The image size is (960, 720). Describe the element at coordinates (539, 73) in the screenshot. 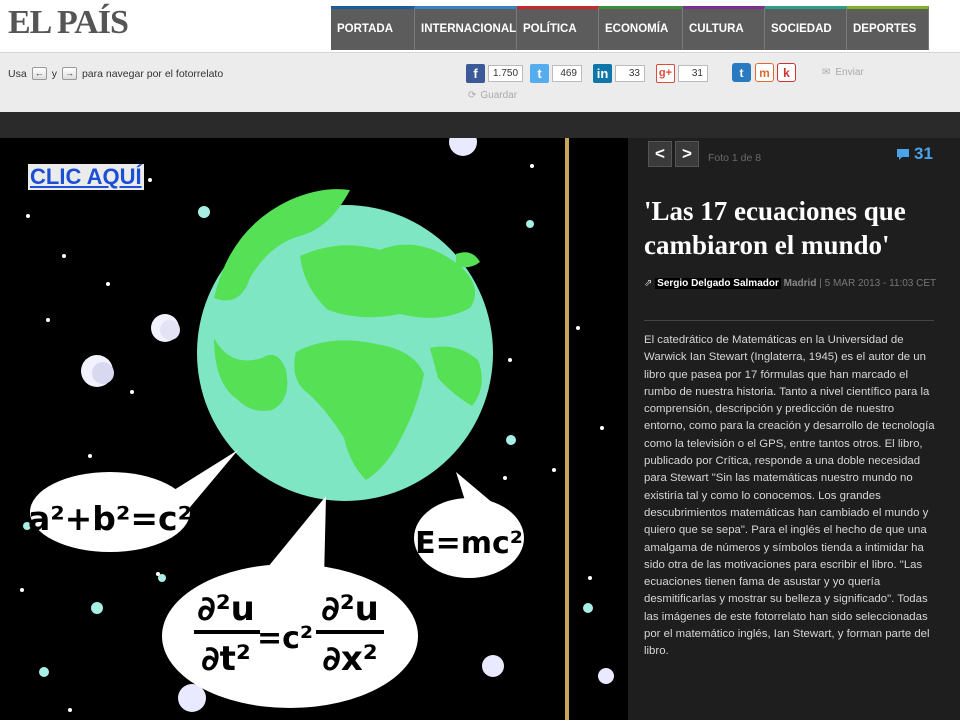

I see `twitter-icon: t` at that location.